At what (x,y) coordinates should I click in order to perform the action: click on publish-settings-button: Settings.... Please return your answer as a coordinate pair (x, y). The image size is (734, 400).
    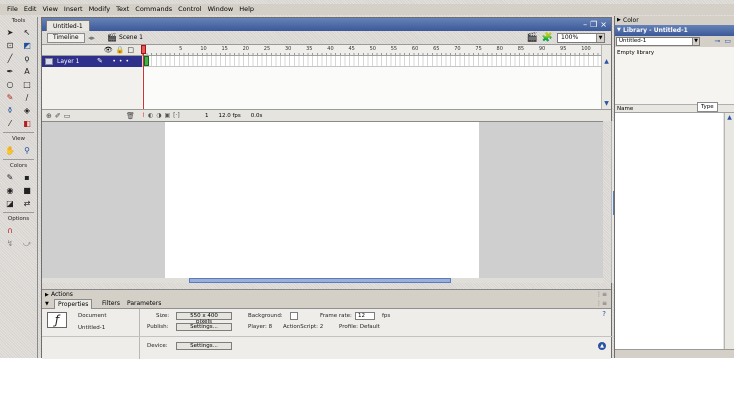
    Looking at the image, I should click on (204, 327).